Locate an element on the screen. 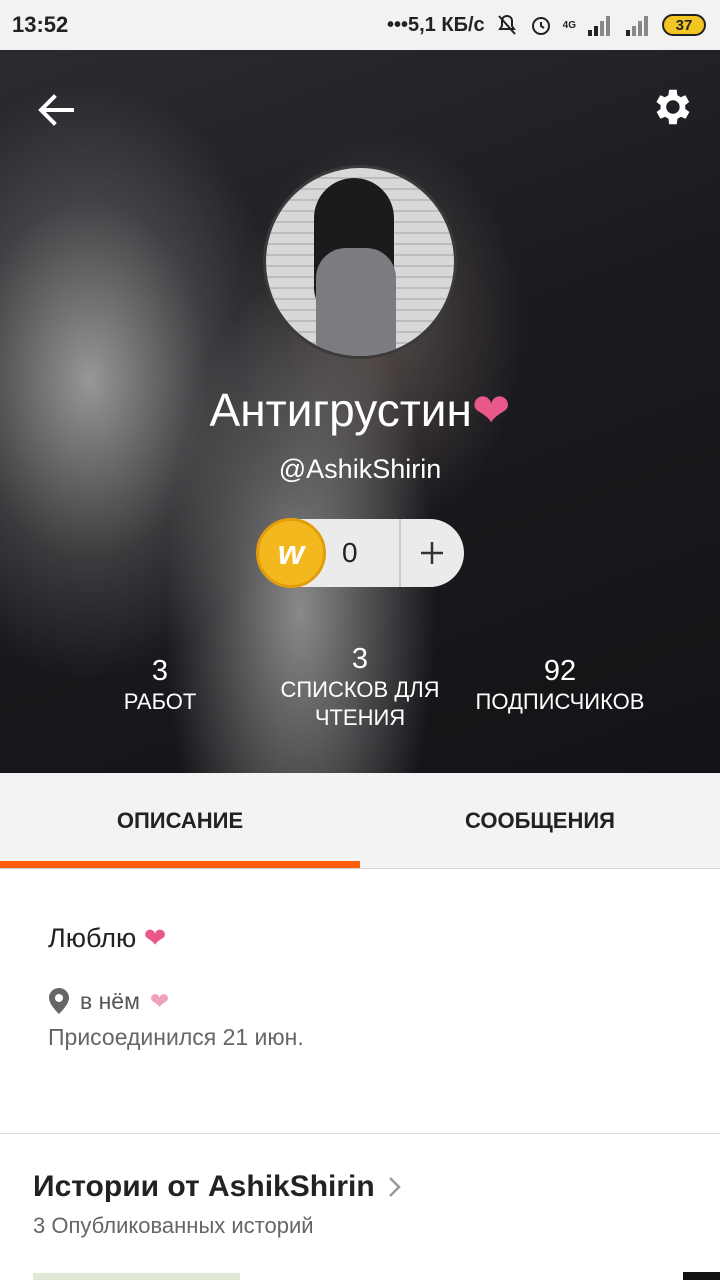 The height and width of the screenshot is (1280, 720). username: @AshikShirin is located at coordinates (360, 469).